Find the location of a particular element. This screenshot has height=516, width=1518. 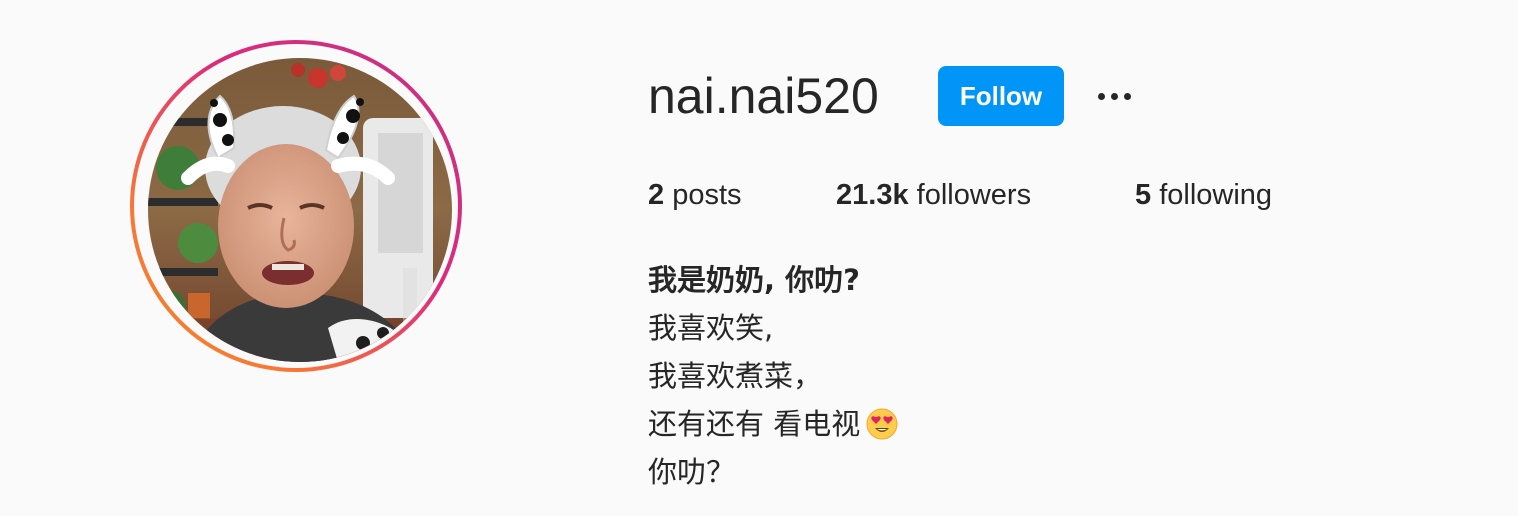

profile-bio: 我是奶奶, 你叻? 我喜欢笑, 我喜欢煮菜， 还有还有 看电视 你叻？ is located at coordinates (773, 376).